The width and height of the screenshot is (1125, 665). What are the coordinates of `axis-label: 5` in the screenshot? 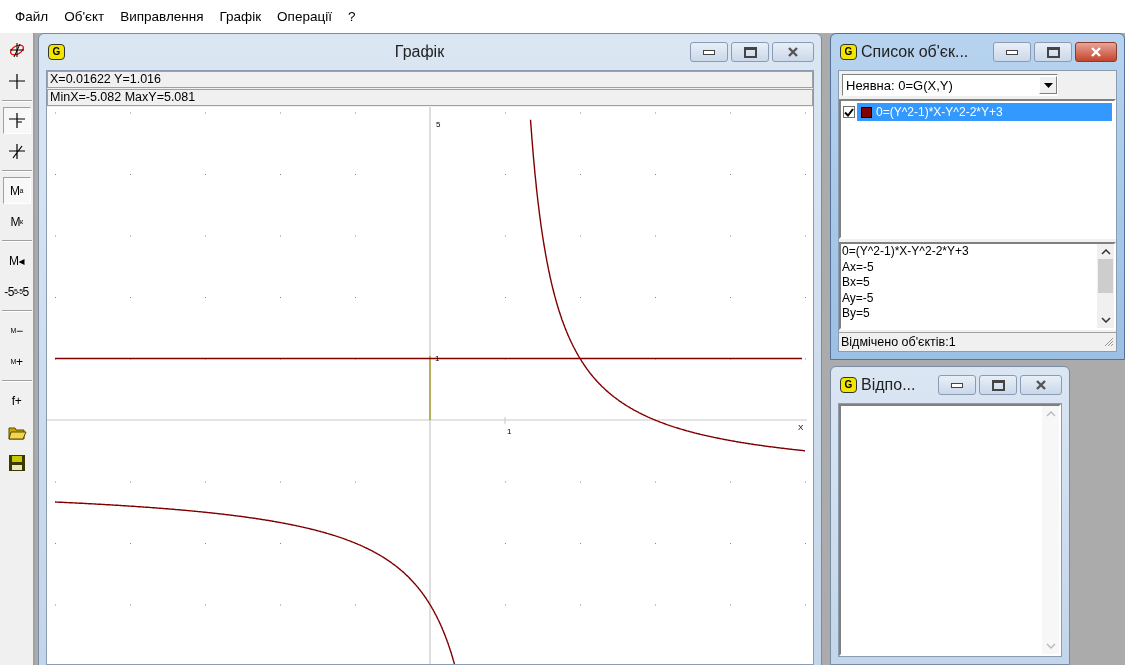 It's located at (438, 125).